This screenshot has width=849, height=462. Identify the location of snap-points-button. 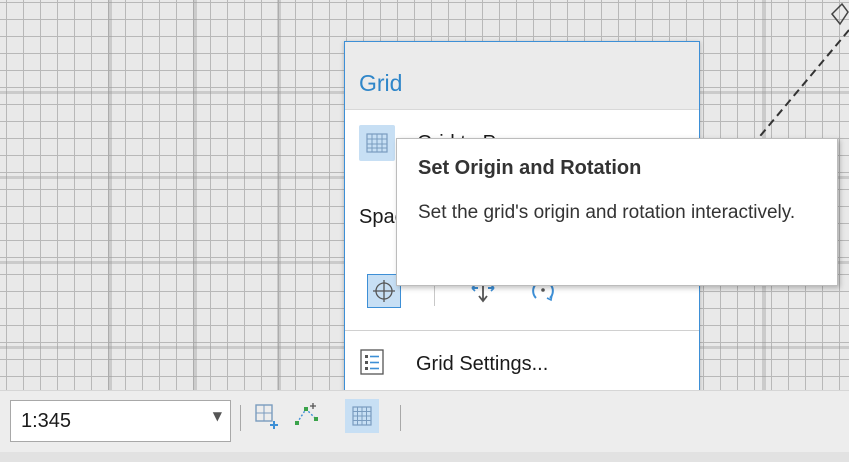
(307, 416).